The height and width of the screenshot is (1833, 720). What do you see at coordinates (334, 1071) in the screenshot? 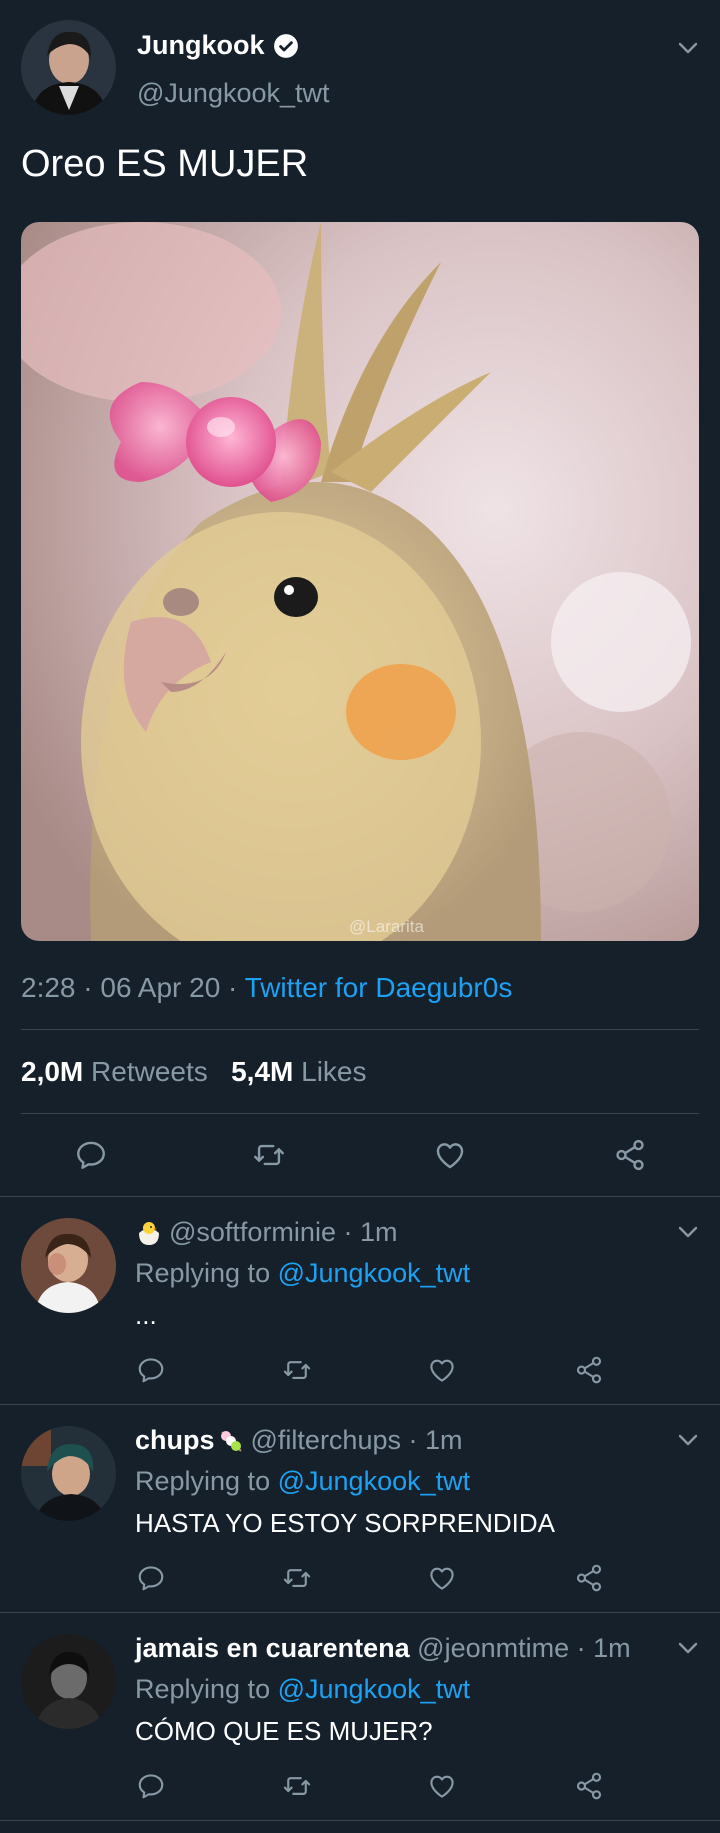
I see `likes-label: Likes` at bounding box center [334, 1071].